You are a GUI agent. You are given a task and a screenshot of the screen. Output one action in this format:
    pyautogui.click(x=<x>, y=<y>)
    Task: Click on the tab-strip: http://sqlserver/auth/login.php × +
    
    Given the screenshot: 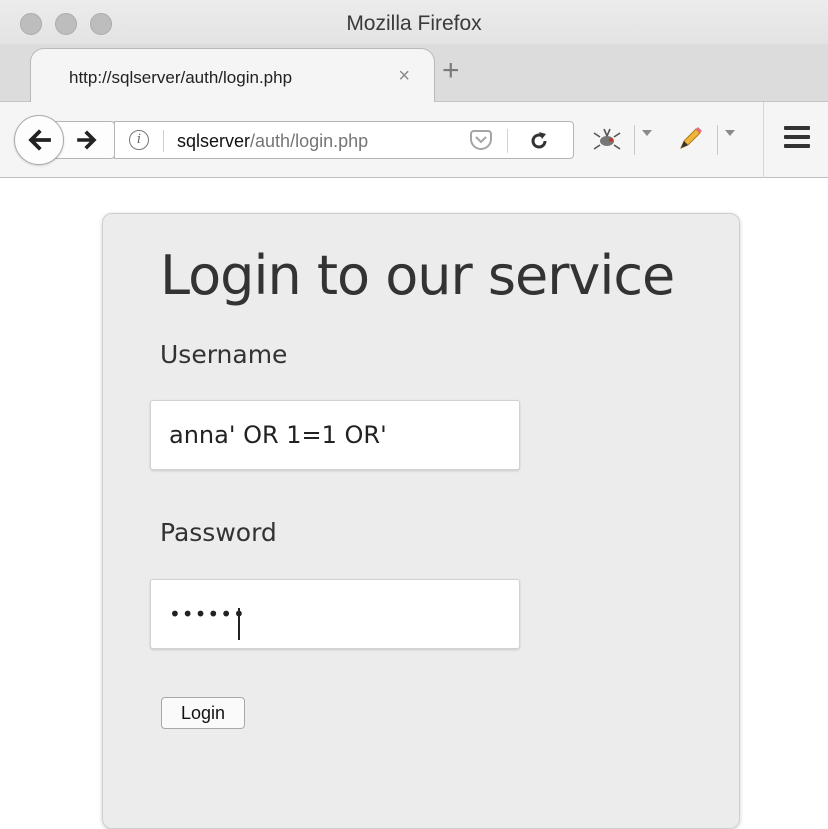 What is the action you would take?
    pyautogui.click(x=414, y=74)
    